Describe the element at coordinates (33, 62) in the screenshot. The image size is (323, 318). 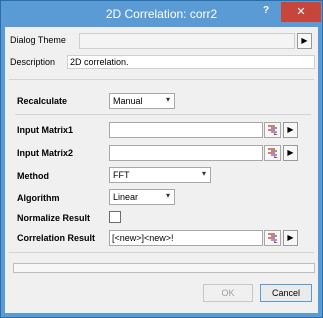
I see `description-label: Description` at that location.